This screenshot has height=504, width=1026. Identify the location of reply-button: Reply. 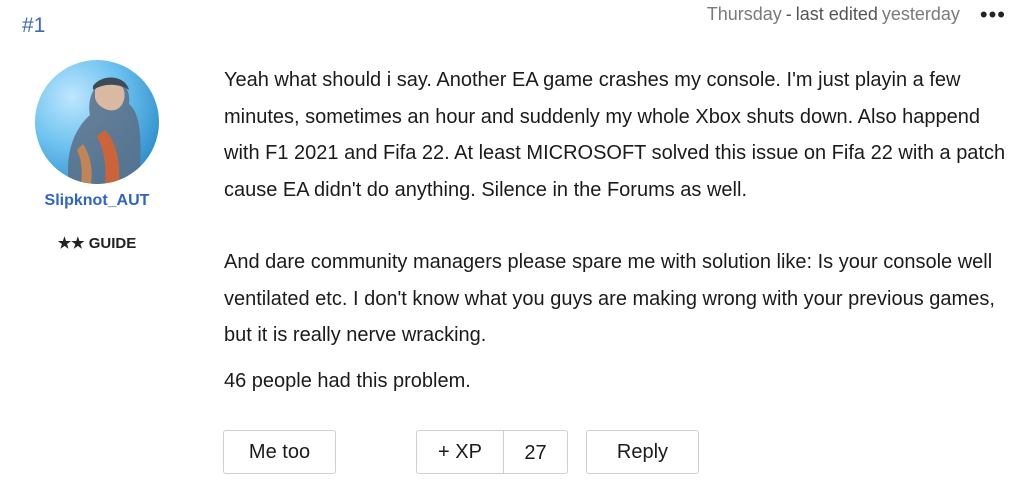
(642, 452).